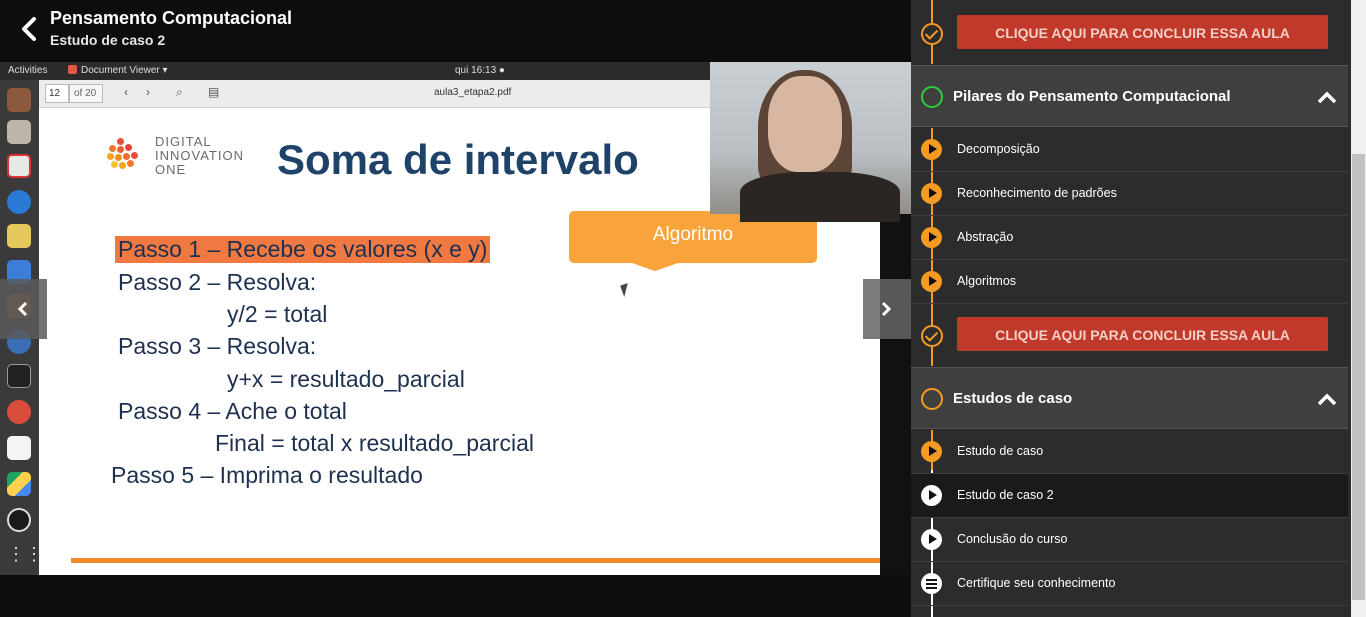 This screenshot has height=617, width=1366. I want to click on lesson-label: Certifique seu conhecimento, so click(1036, 583).